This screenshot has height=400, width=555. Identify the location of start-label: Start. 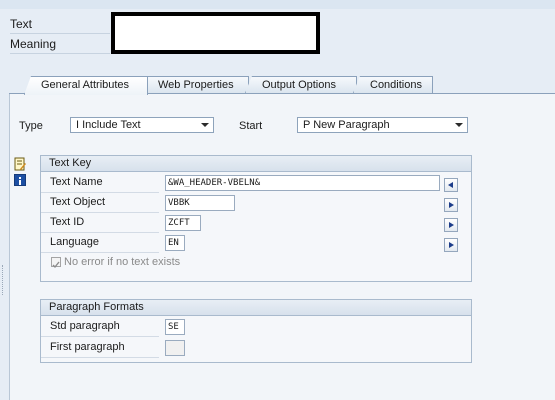
(251, 126).